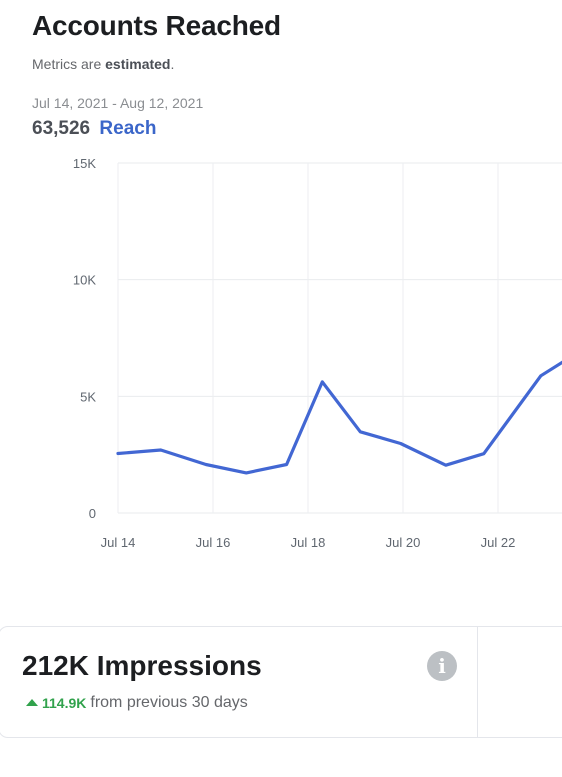  What do you see at coordinates (94, 129) in the screenshot?
I see `reach-total: 63,526 Reach` at bounding box center [94, 129].